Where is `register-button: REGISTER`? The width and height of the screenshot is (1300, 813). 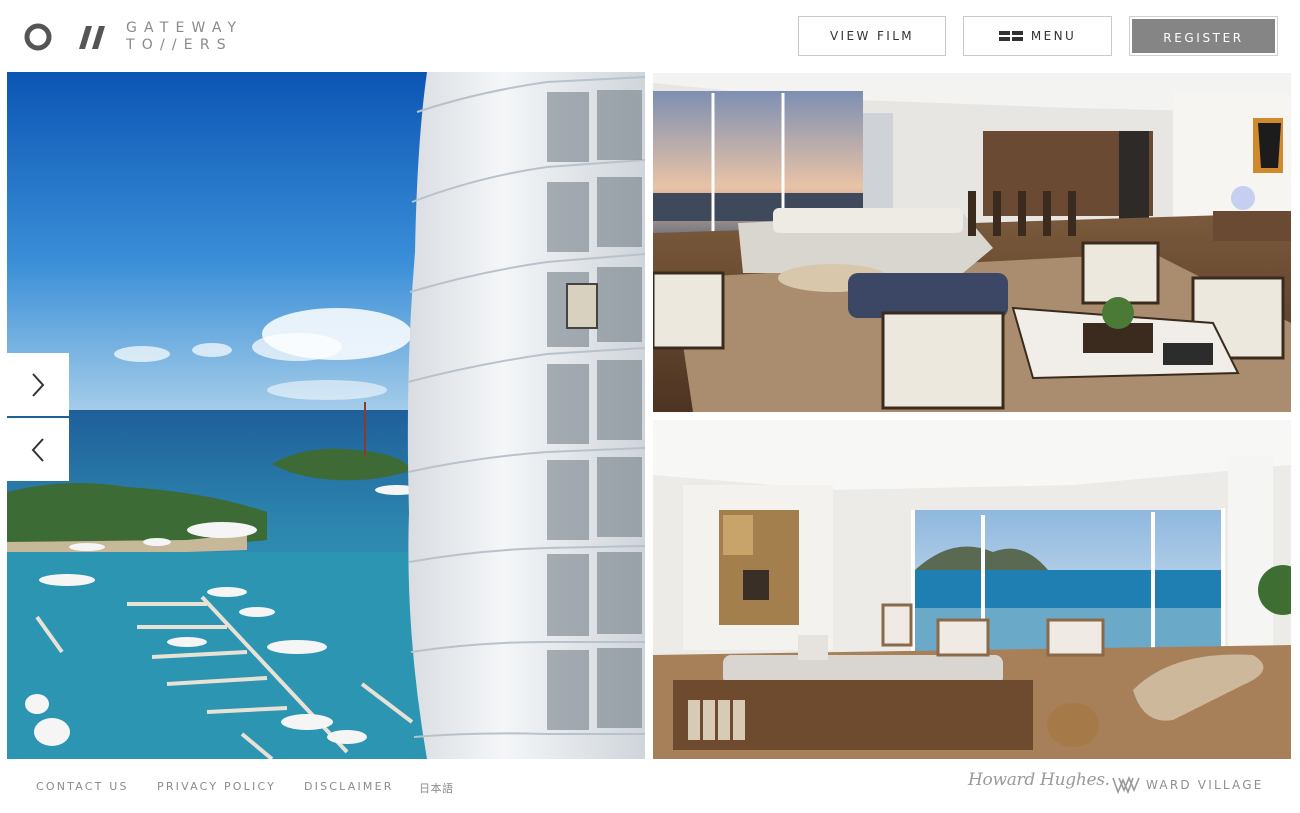
register-button: REGISTER is located at coordinates (1203, 36).